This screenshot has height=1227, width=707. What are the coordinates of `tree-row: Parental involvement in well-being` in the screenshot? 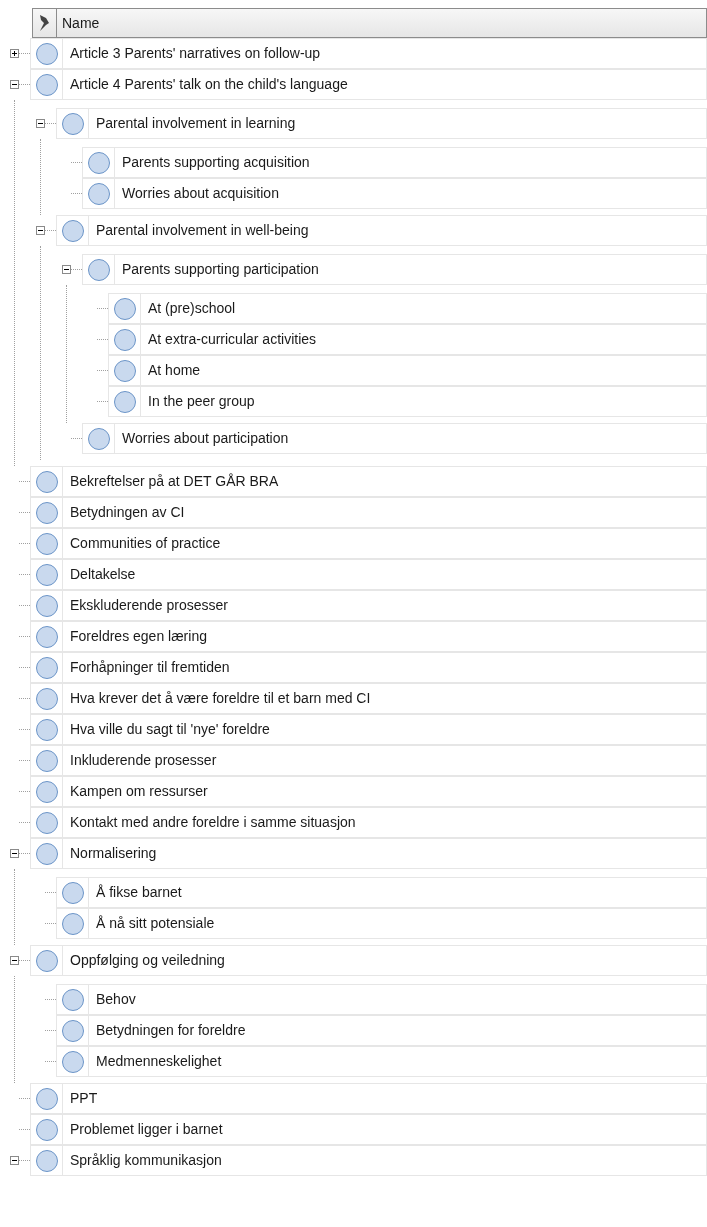 It's located at (381, 230).